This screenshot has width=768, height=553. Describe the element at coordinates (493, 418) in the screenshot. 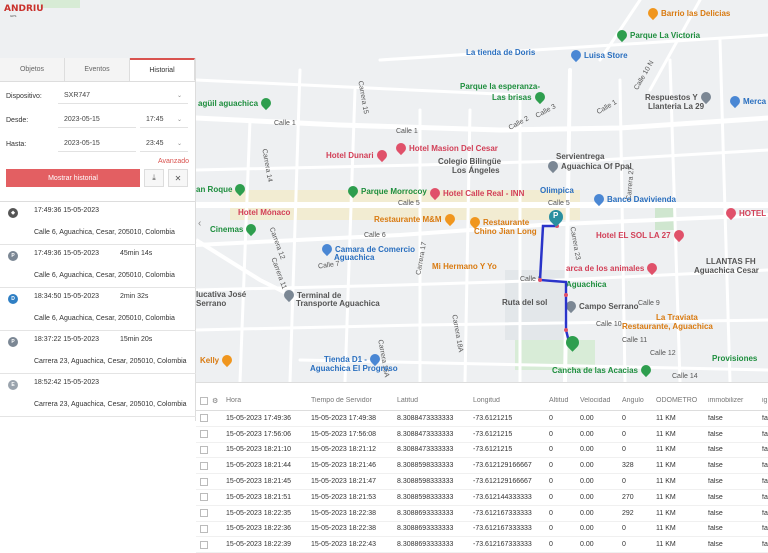

I see `table-cell: -73.6121215` at that location.